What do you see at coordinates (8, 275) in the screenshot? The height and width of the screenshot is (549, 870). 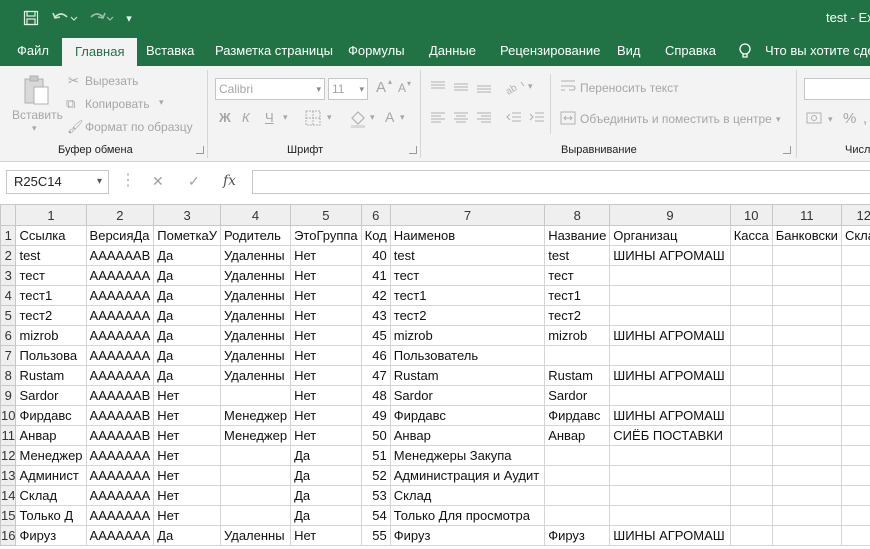 I see `row-header: 3` at bounding box center [8, 275].